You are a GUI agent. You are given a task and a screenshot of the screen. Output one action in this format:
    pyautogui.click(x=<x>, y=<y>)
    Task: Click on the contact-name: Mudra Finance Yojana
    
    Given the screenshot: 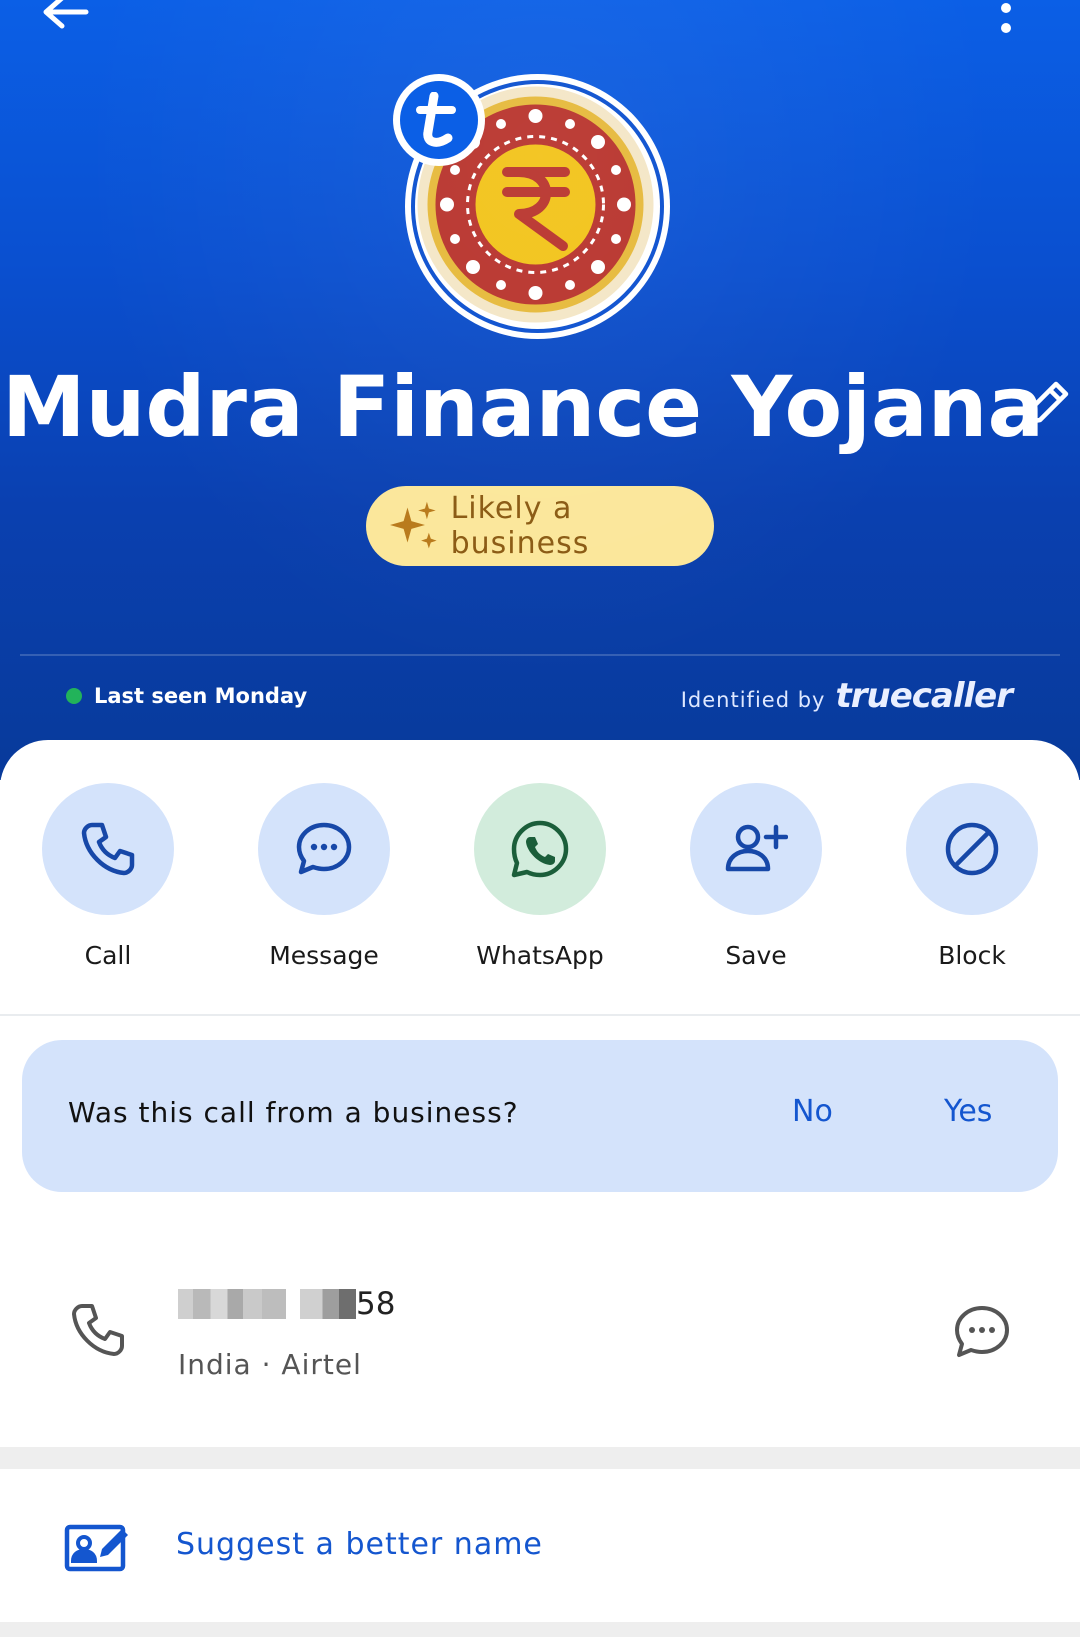 What is the action you would take?
    pyautogui.click(x=523, y=407)
    